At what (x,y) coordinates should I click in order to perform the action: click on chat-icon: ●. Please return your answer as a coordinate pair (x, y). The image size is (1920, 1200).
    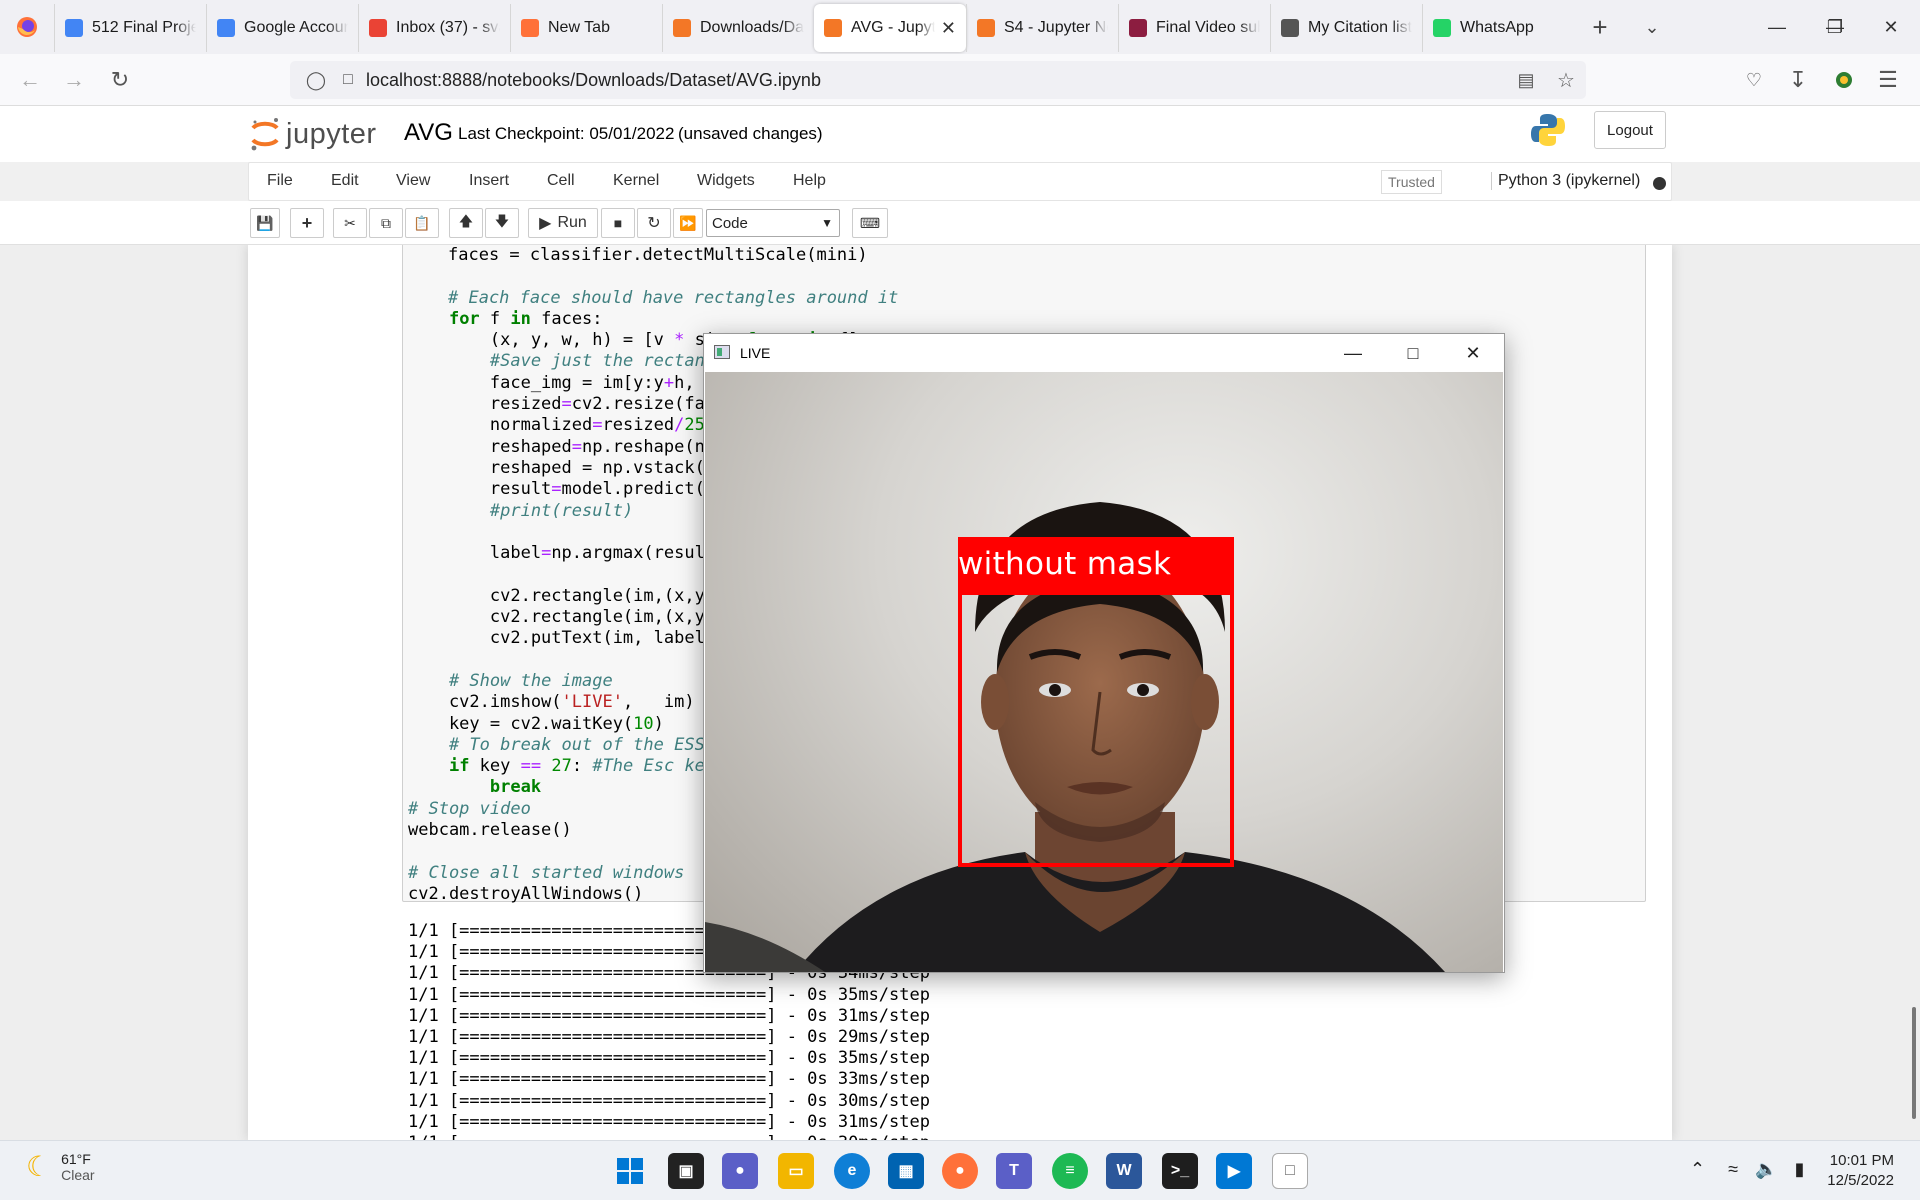
    Looking at the image, I should click on (740, 1171).